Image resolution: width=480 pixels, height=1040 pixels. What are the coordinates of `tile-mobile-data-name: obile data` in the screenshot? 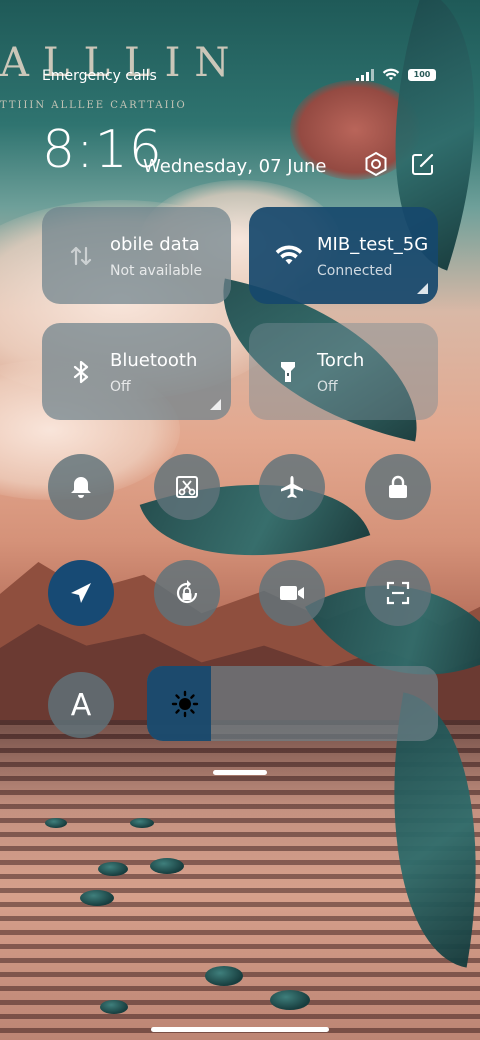 It's located at (155, 244).